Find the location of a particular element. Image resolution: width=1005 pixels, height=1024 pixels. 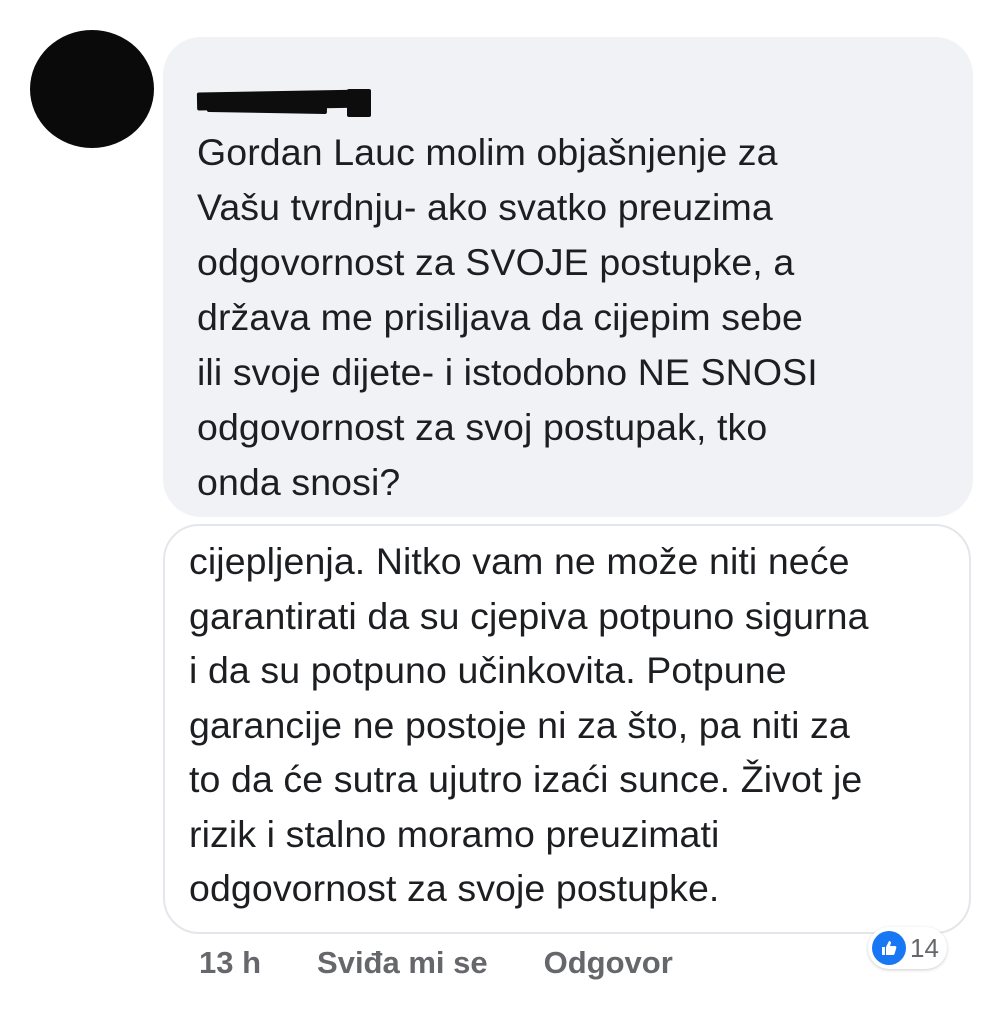

reply-button: Odgovor is located at coordinates (608, 963).